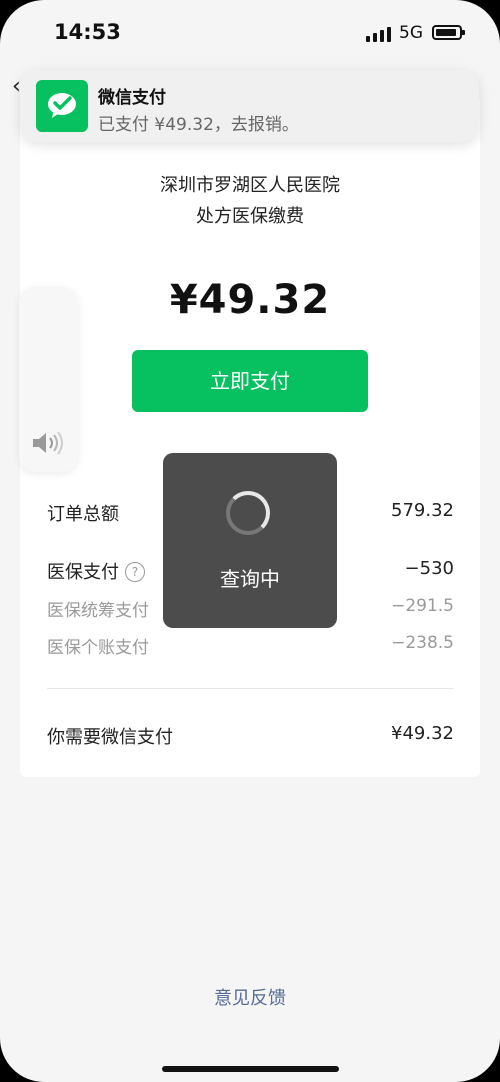 The width and height of the screenshot is (500, 1082). What do you see at coordinates (83, 514) in the screenshot?
I see `order-total-label: 订单总额` at bounding box center [83, 514].